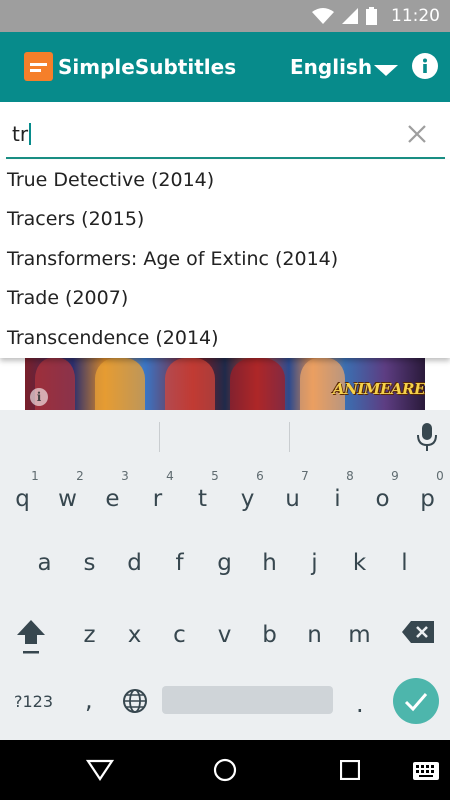  What do you see at coordinates (323, 16) in the screenshot?
I see `wifi-icon` at bounding box center [323, 16].